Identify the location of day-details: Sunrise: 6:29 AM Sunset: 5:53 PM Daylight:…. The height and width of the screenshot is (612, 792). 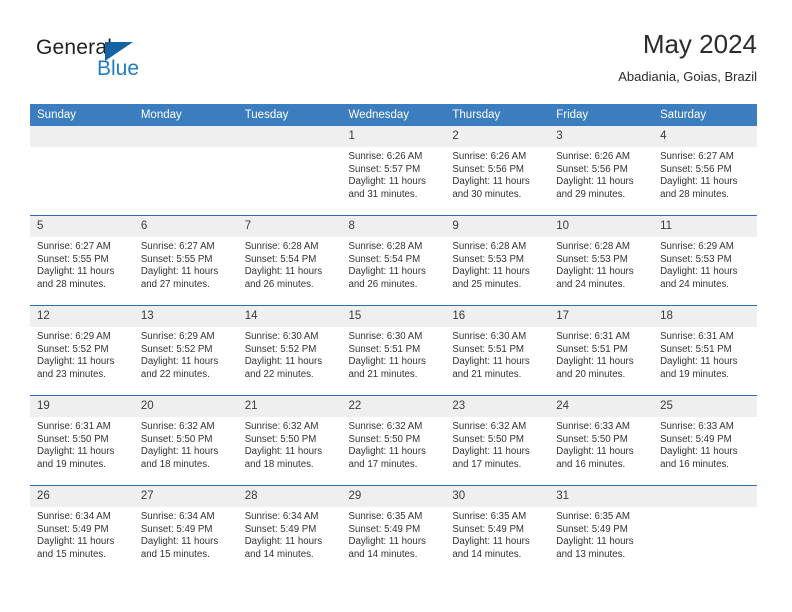
(705, 264).